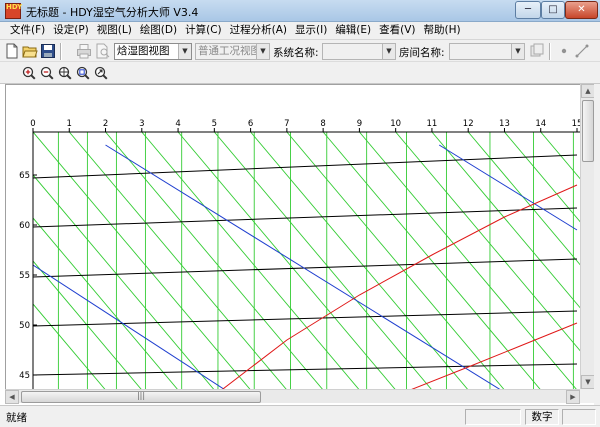  What do you see at coordinates (14, 7) in the screenshot?
I see `app-logo-text: HDY` at bounding box center [14, 7].